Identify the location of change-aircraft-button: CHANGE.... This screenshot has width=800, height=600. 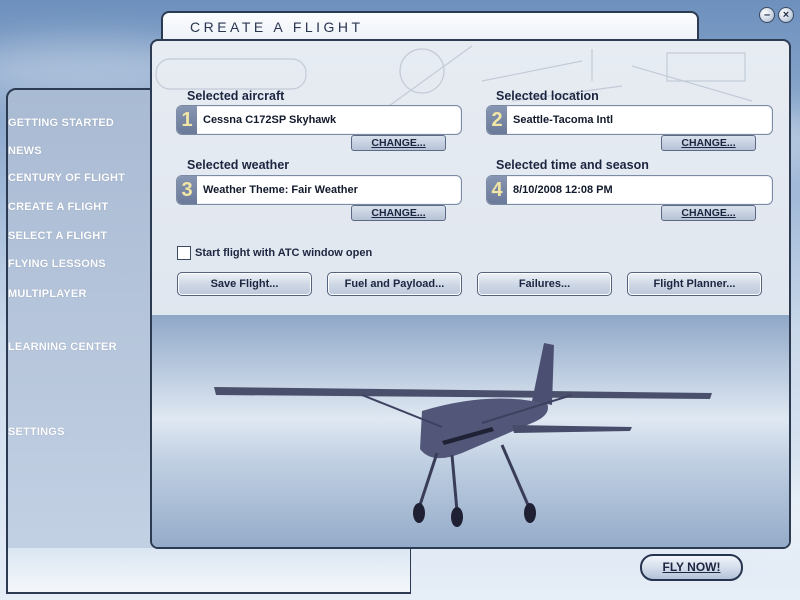
(398, 143).